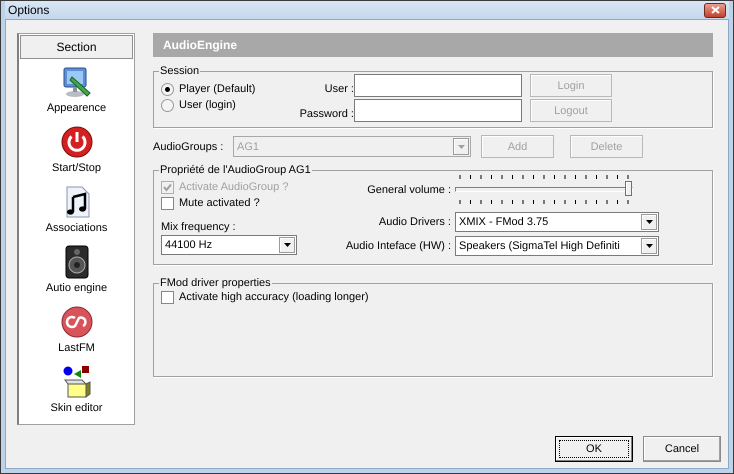 The height and width of the screenshot is (474, 734). What do you see at coordinates (77, 322) in the screenshot?
I see `circle-logo-icon` at bounding box center [77, 322].